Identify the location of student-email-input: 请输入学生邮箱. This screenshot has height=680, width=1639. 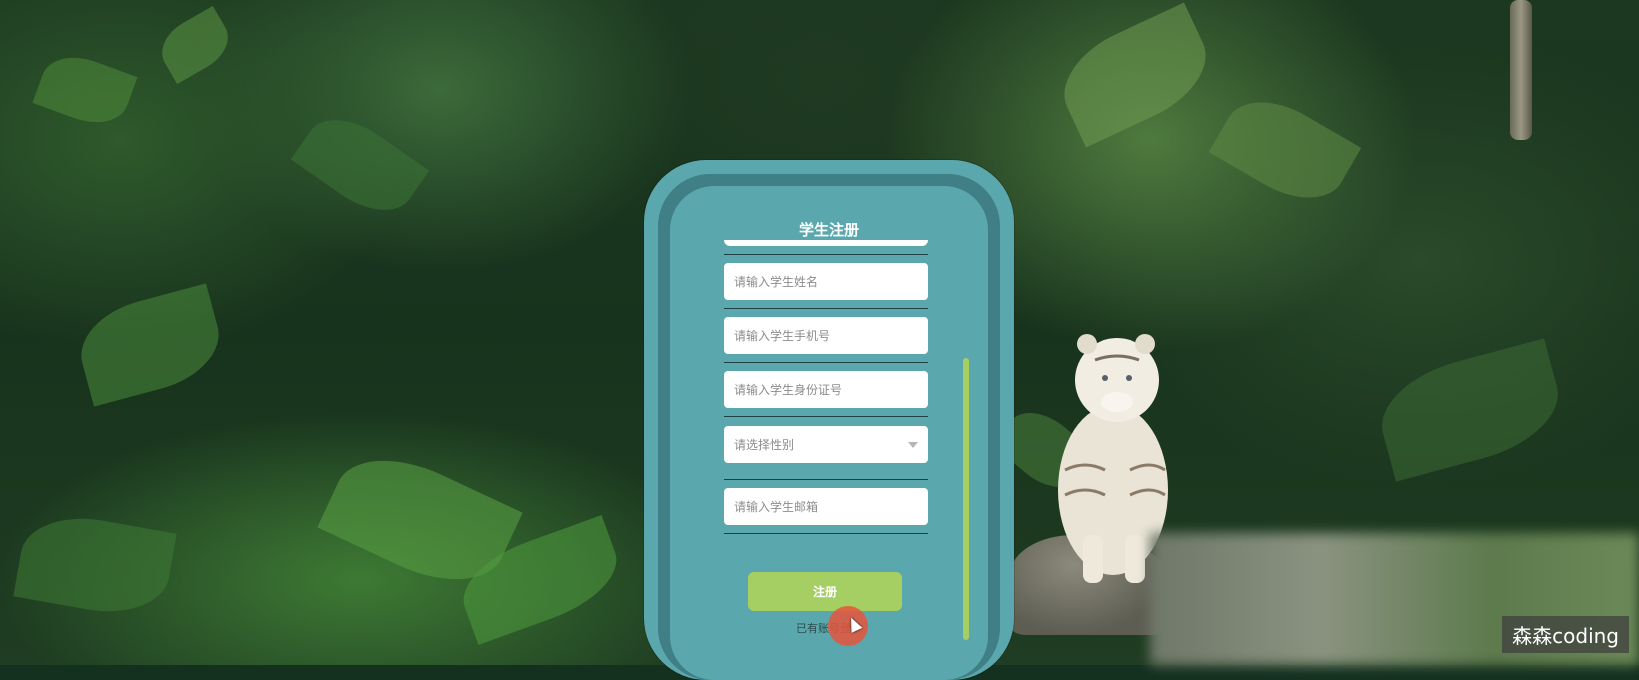
(826, 506).